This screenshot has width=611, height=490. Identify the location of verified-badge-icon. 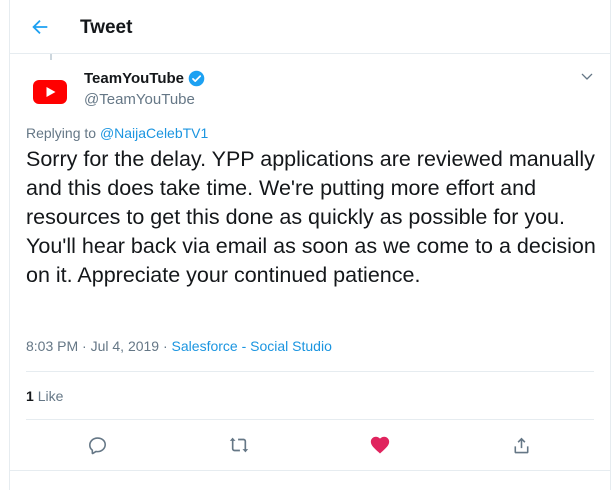
(196, 78).